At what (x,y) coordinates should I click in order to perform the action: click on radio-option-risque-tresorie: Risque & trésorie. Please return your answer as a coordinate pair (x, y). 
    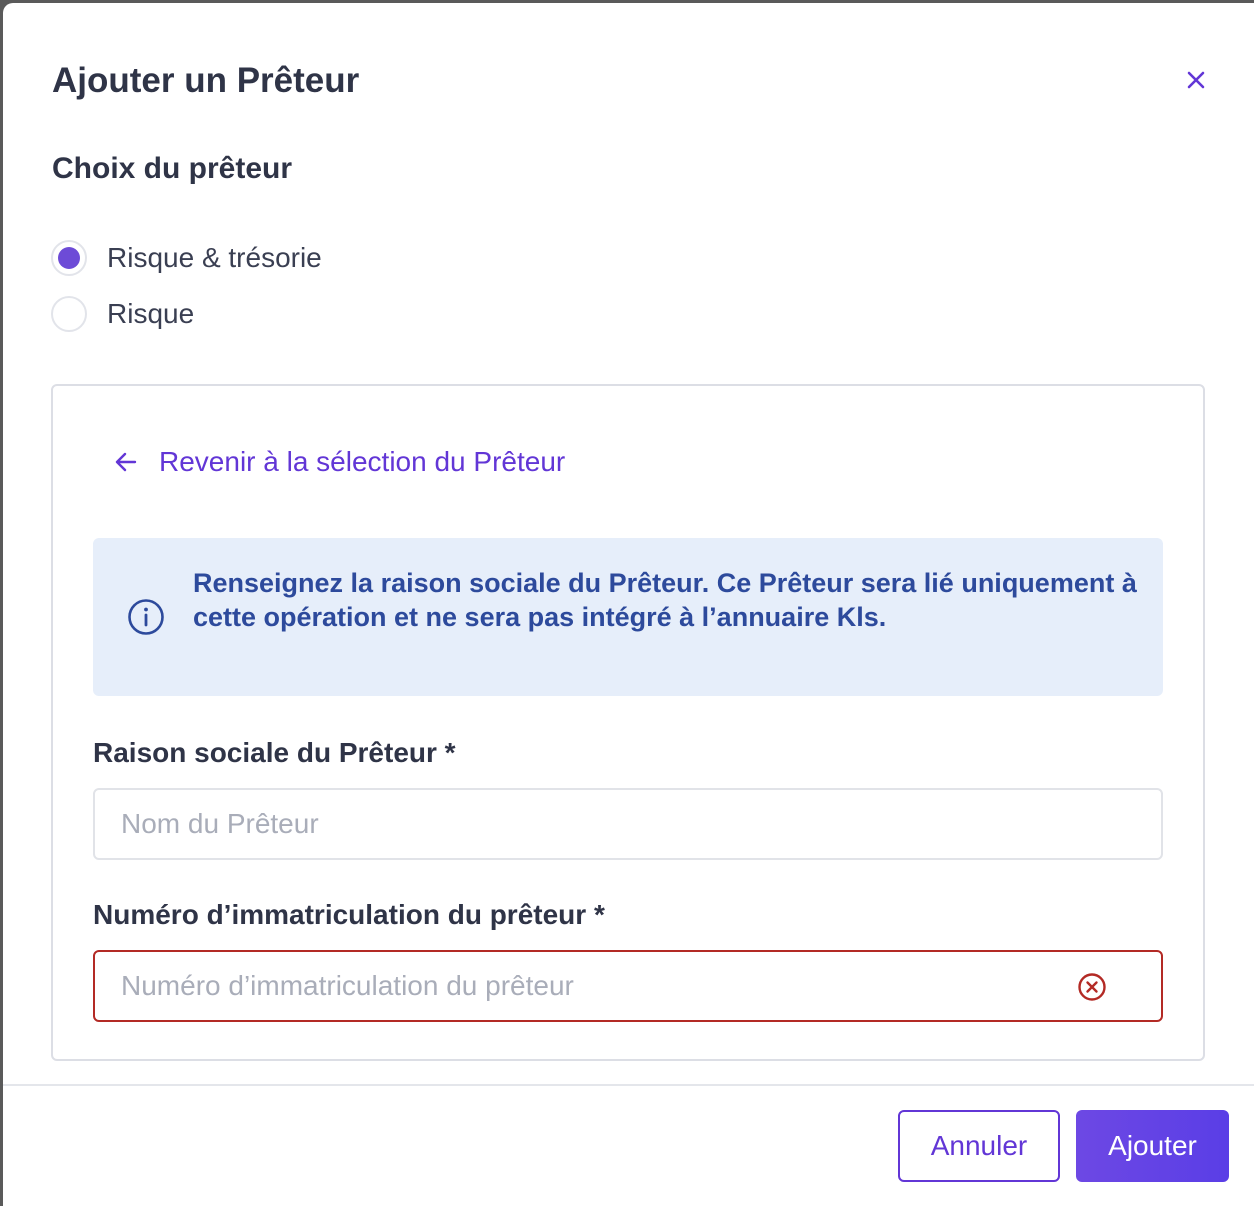
    Looking at the image, I should click on (186, 258).